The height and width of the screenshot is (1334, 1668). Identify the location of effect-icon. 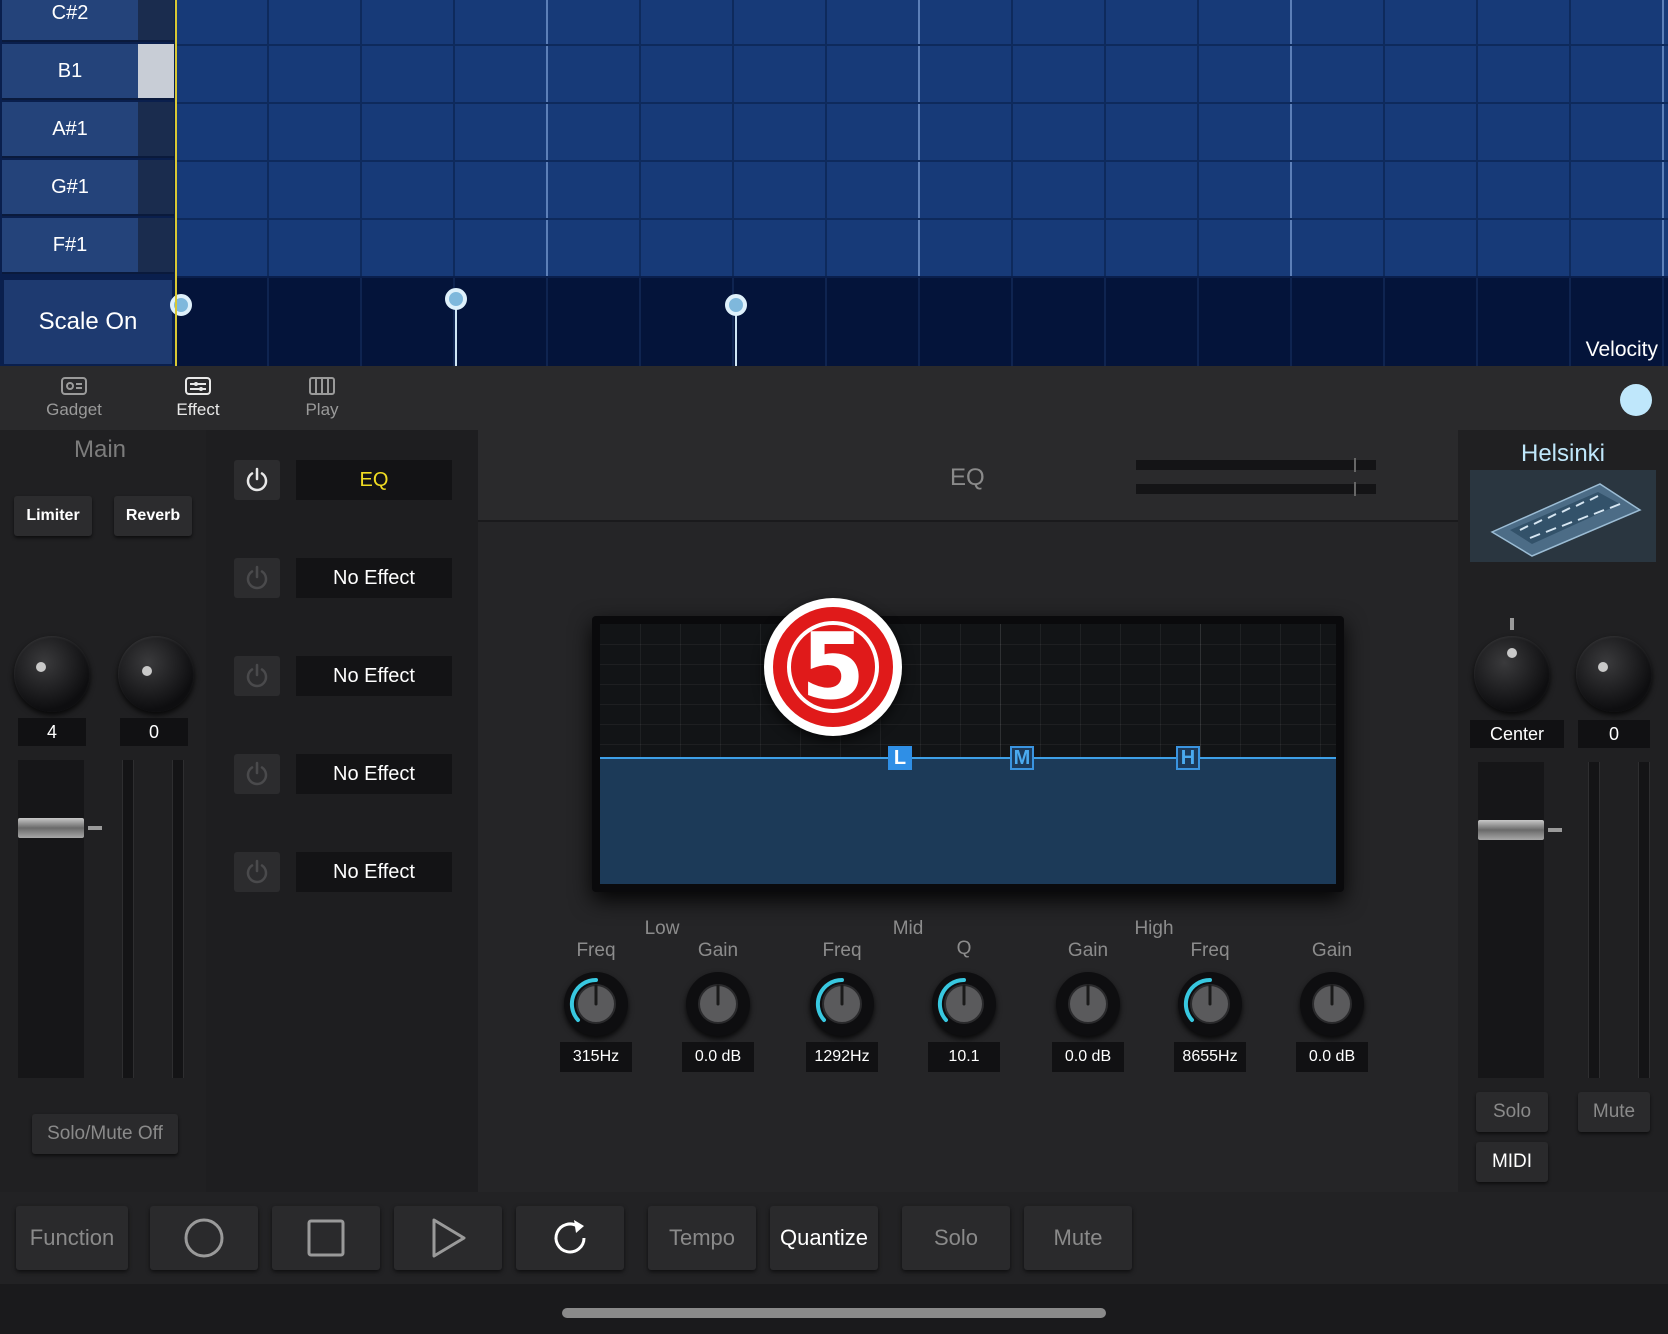
(198, 386).